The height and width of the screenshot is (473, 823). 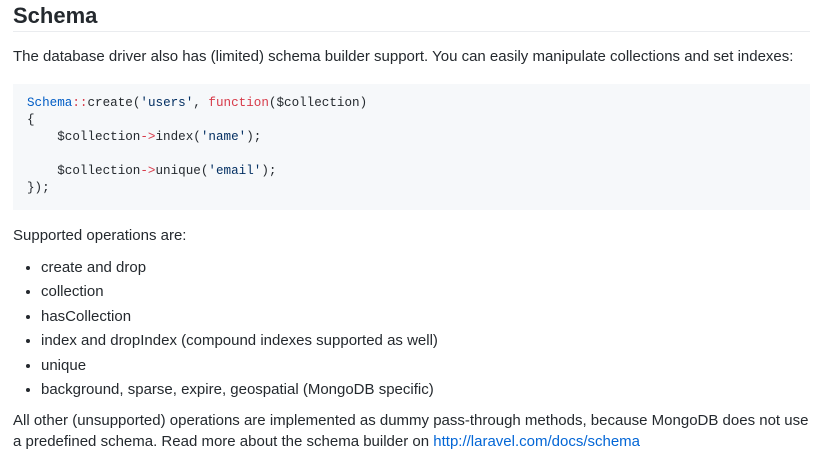 I want to click on code-string: 'email', so click(x=235, y=171).